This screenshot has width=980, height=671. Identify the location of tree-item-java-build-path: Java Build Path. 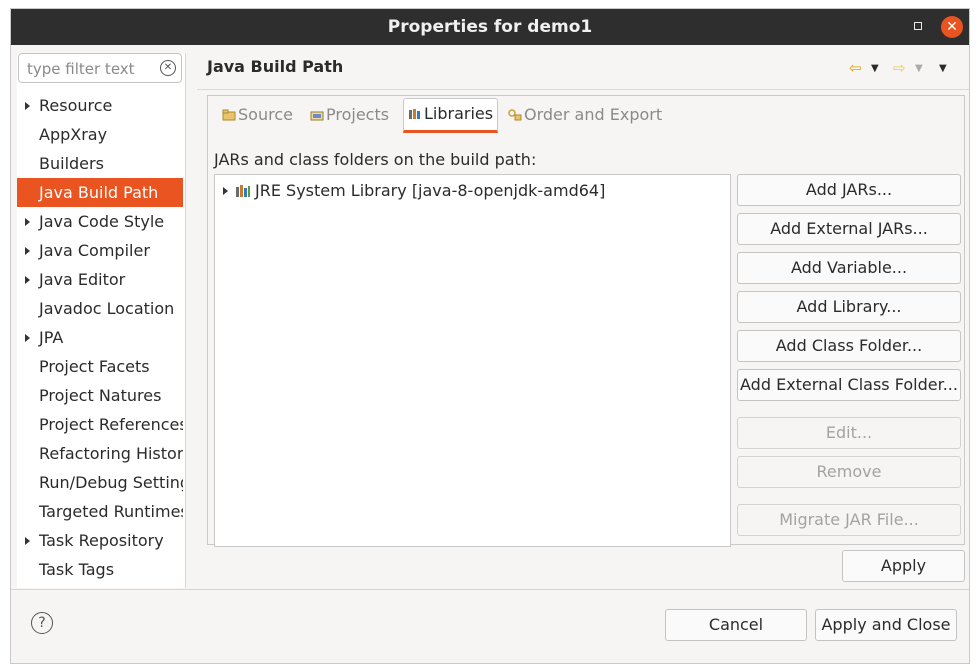
(100, 192).